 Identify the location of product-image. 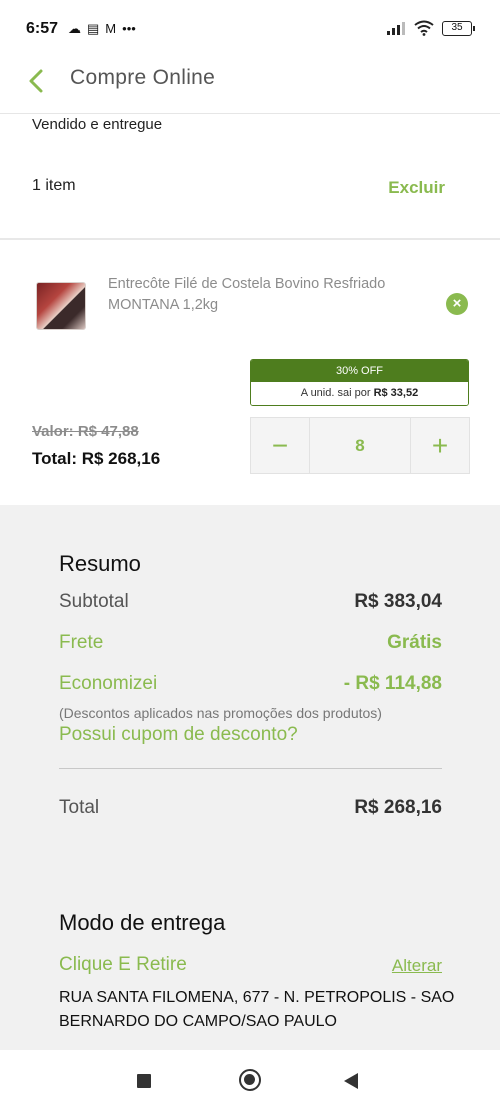
(61, 306).